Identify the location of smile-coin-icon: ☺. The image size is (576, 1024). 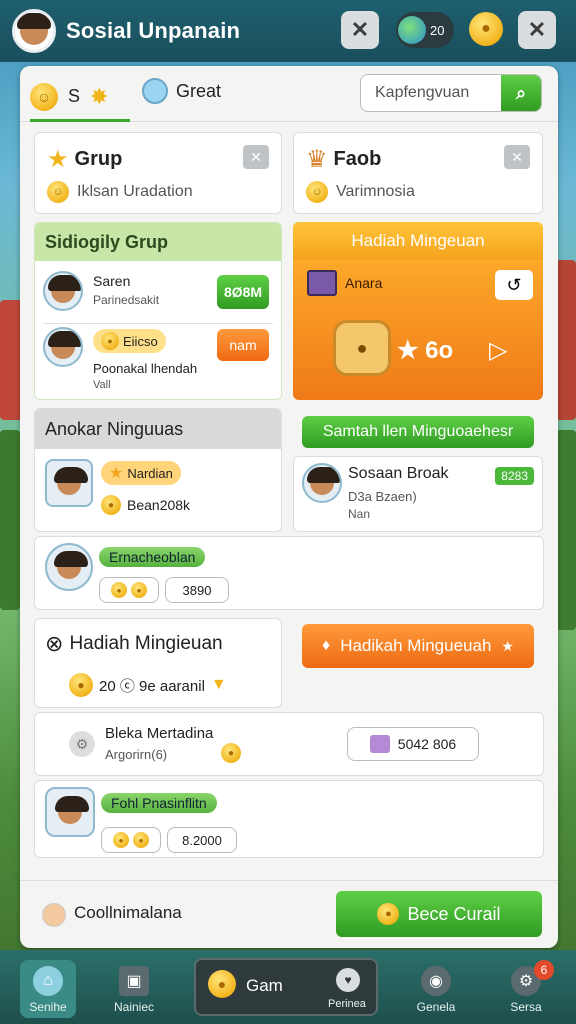
(44, 96).